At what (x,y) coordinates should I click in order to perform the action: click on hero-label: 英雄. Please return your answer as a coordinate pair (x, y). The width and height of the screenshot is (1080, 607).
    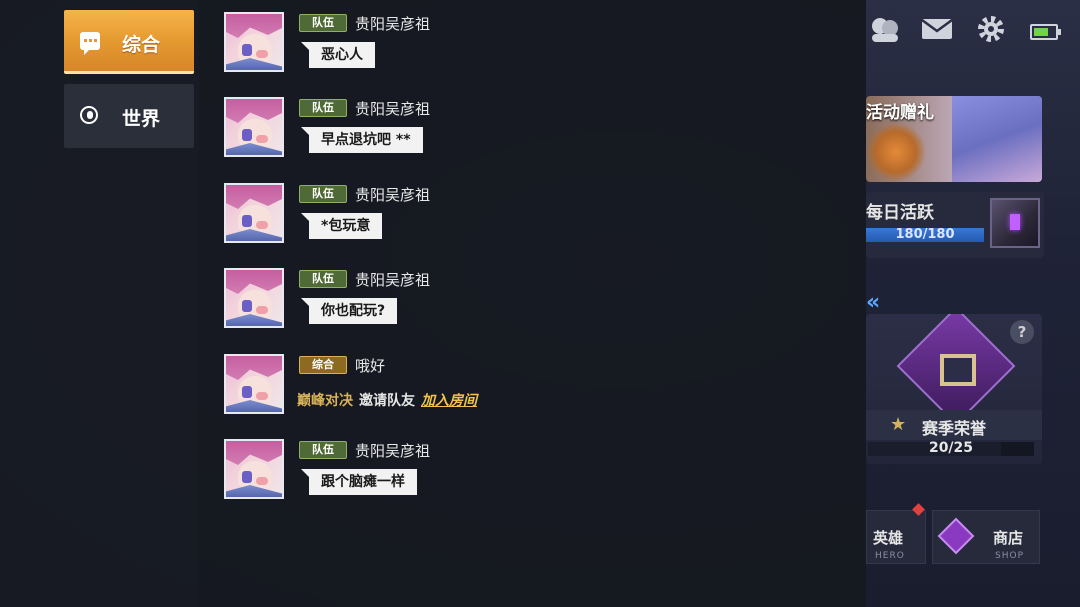
    Looking at the image, I should click on (888, 538).